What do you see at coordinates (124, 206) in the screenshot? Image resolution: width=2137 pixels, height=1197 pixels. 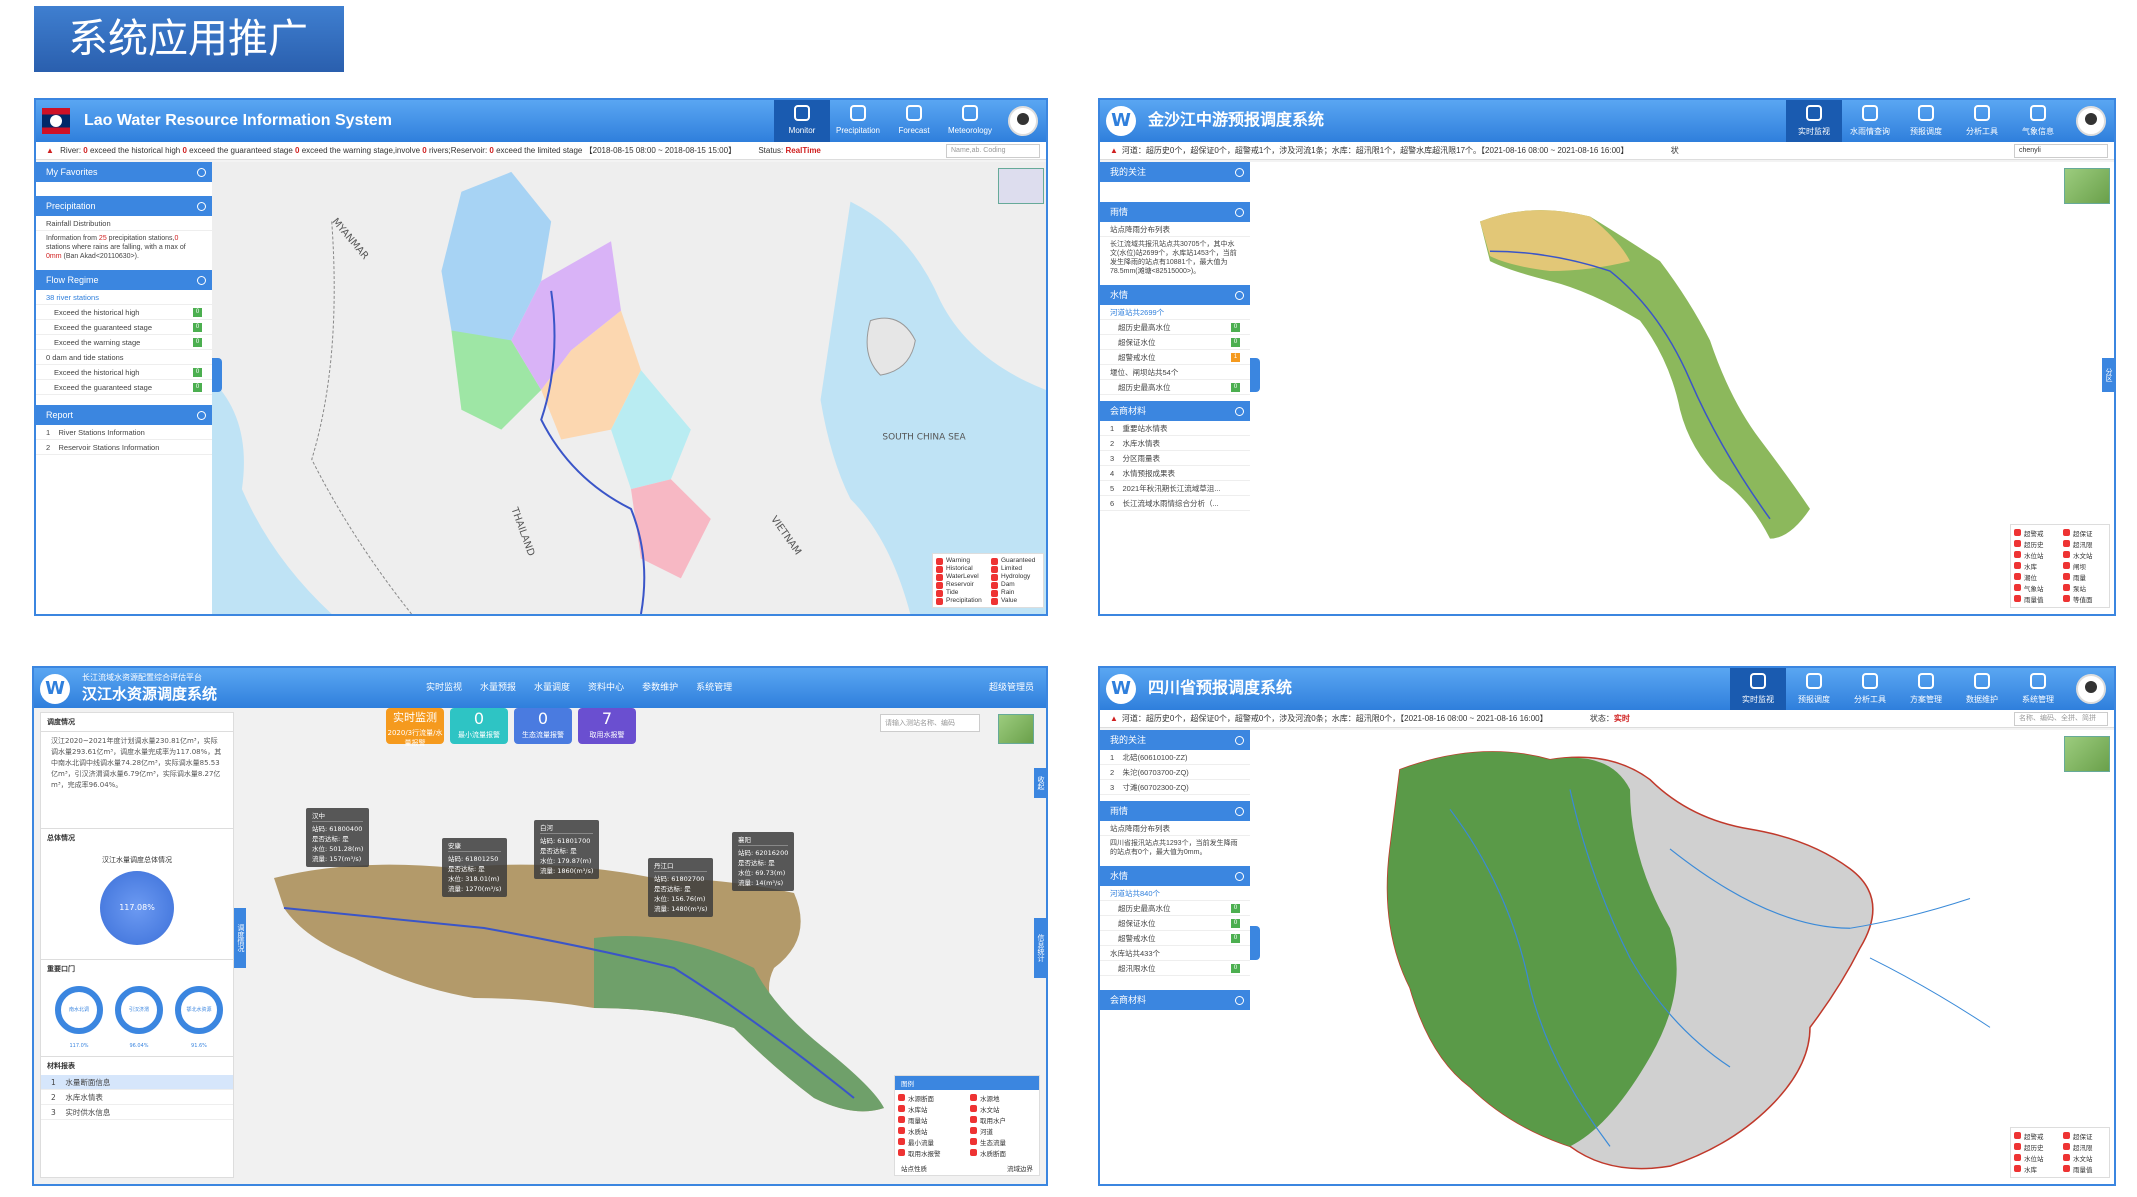 I see `precipitation-header: Precipitation` at bounding box center [124, 206].